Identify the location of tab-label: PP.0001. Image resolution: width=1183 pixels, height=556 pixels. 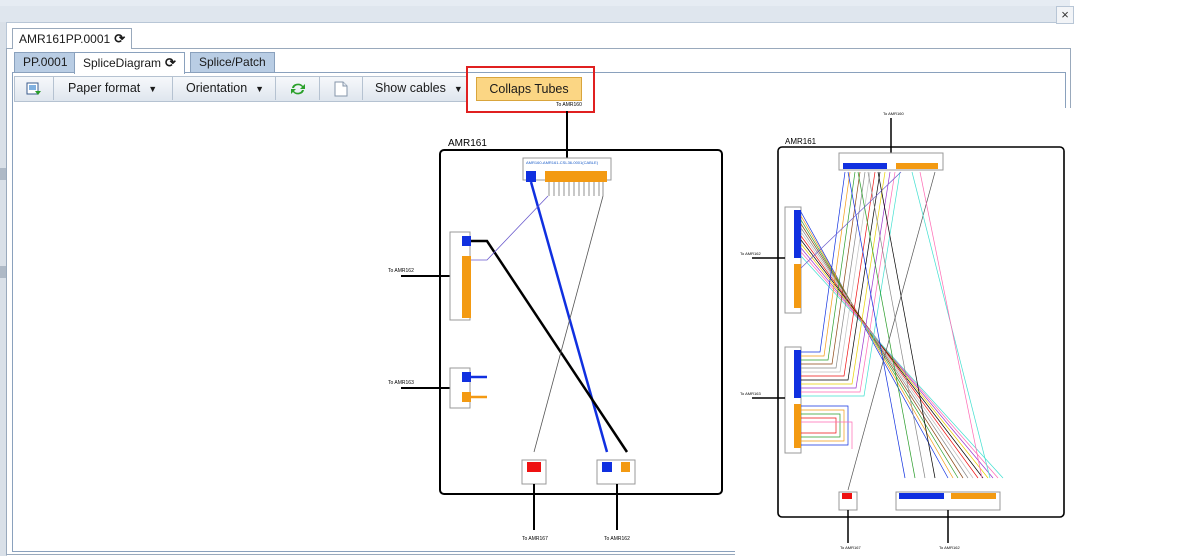
(45, 62).